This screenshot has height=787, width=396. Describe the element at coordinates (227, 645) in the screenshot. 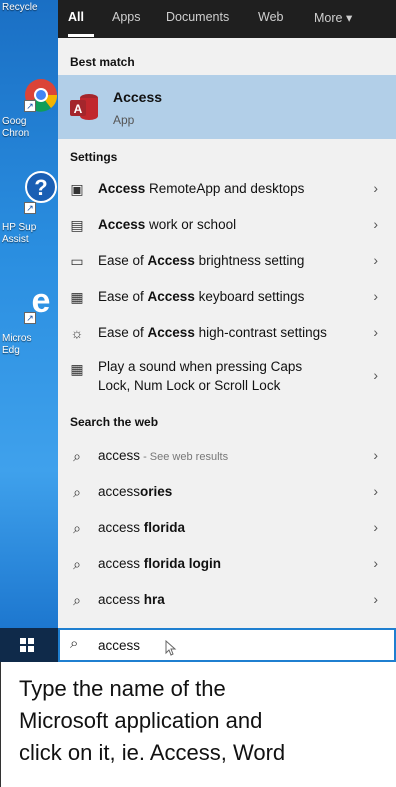

I see `taskbar-search-box: ⌕ access` at that location.